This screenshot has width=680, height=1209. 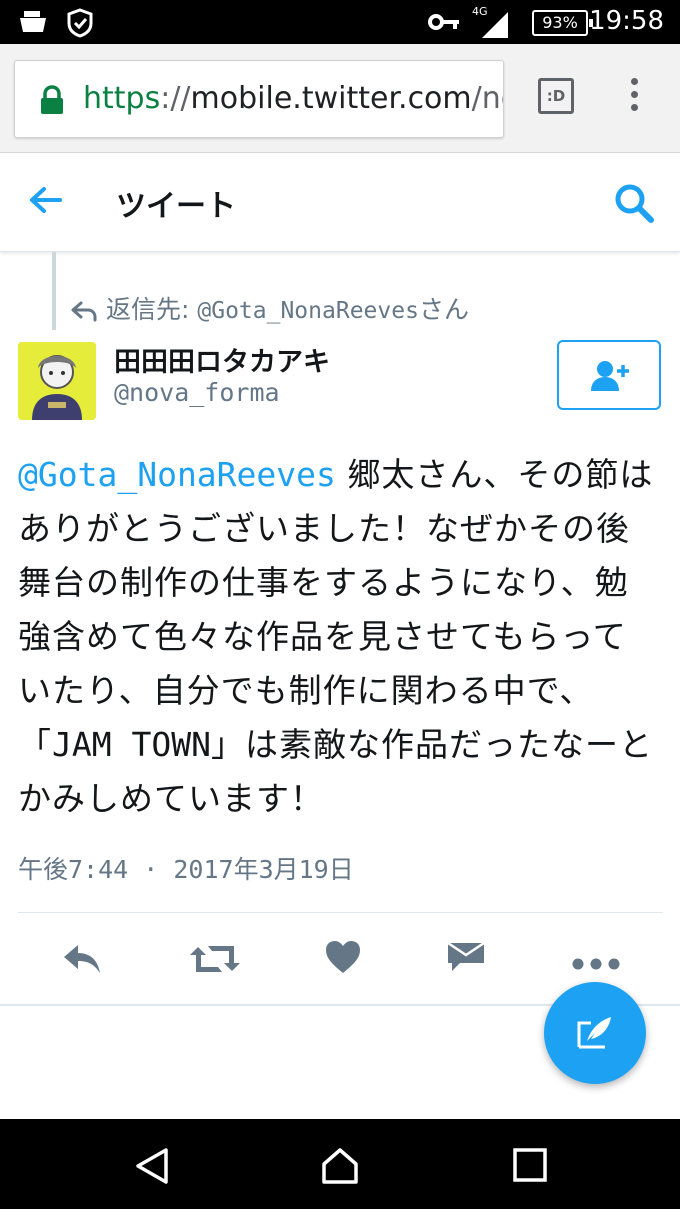 I want to click on compose-feather-icon, so click(x=594, y=1033).